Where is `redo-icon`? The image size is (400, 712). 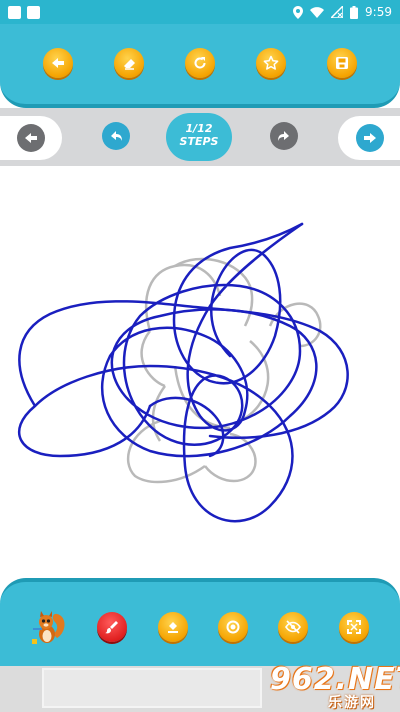 redo-icon is located at coordinates (283, 136).